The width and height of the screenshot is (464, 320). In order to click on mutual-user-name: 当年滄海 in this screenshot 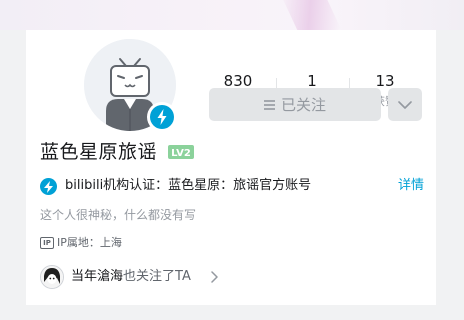, I will do `click(97, 276)`.